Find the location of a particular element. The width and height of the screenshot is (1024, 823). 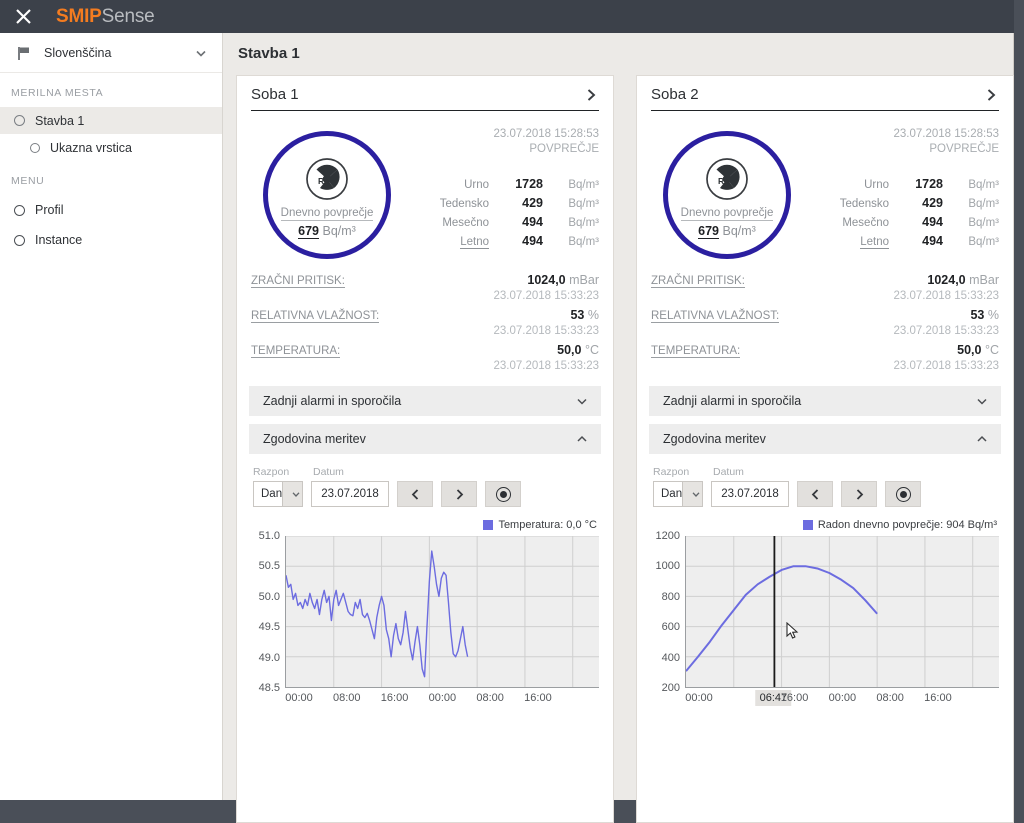

sensor-label: ZRAČNI PRITISK: is located at coordinates (698, 281).